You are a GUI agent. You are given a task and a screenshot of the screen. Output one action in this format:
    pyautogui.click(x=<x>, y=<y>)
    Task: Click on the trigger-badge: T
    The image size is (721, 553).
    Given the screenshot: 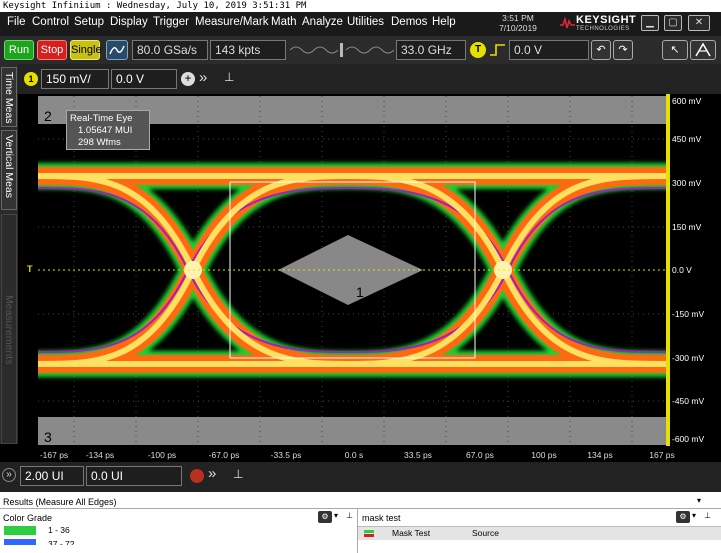 What is the action you would take?
    pyautogui.click(x=478, y=50)
    